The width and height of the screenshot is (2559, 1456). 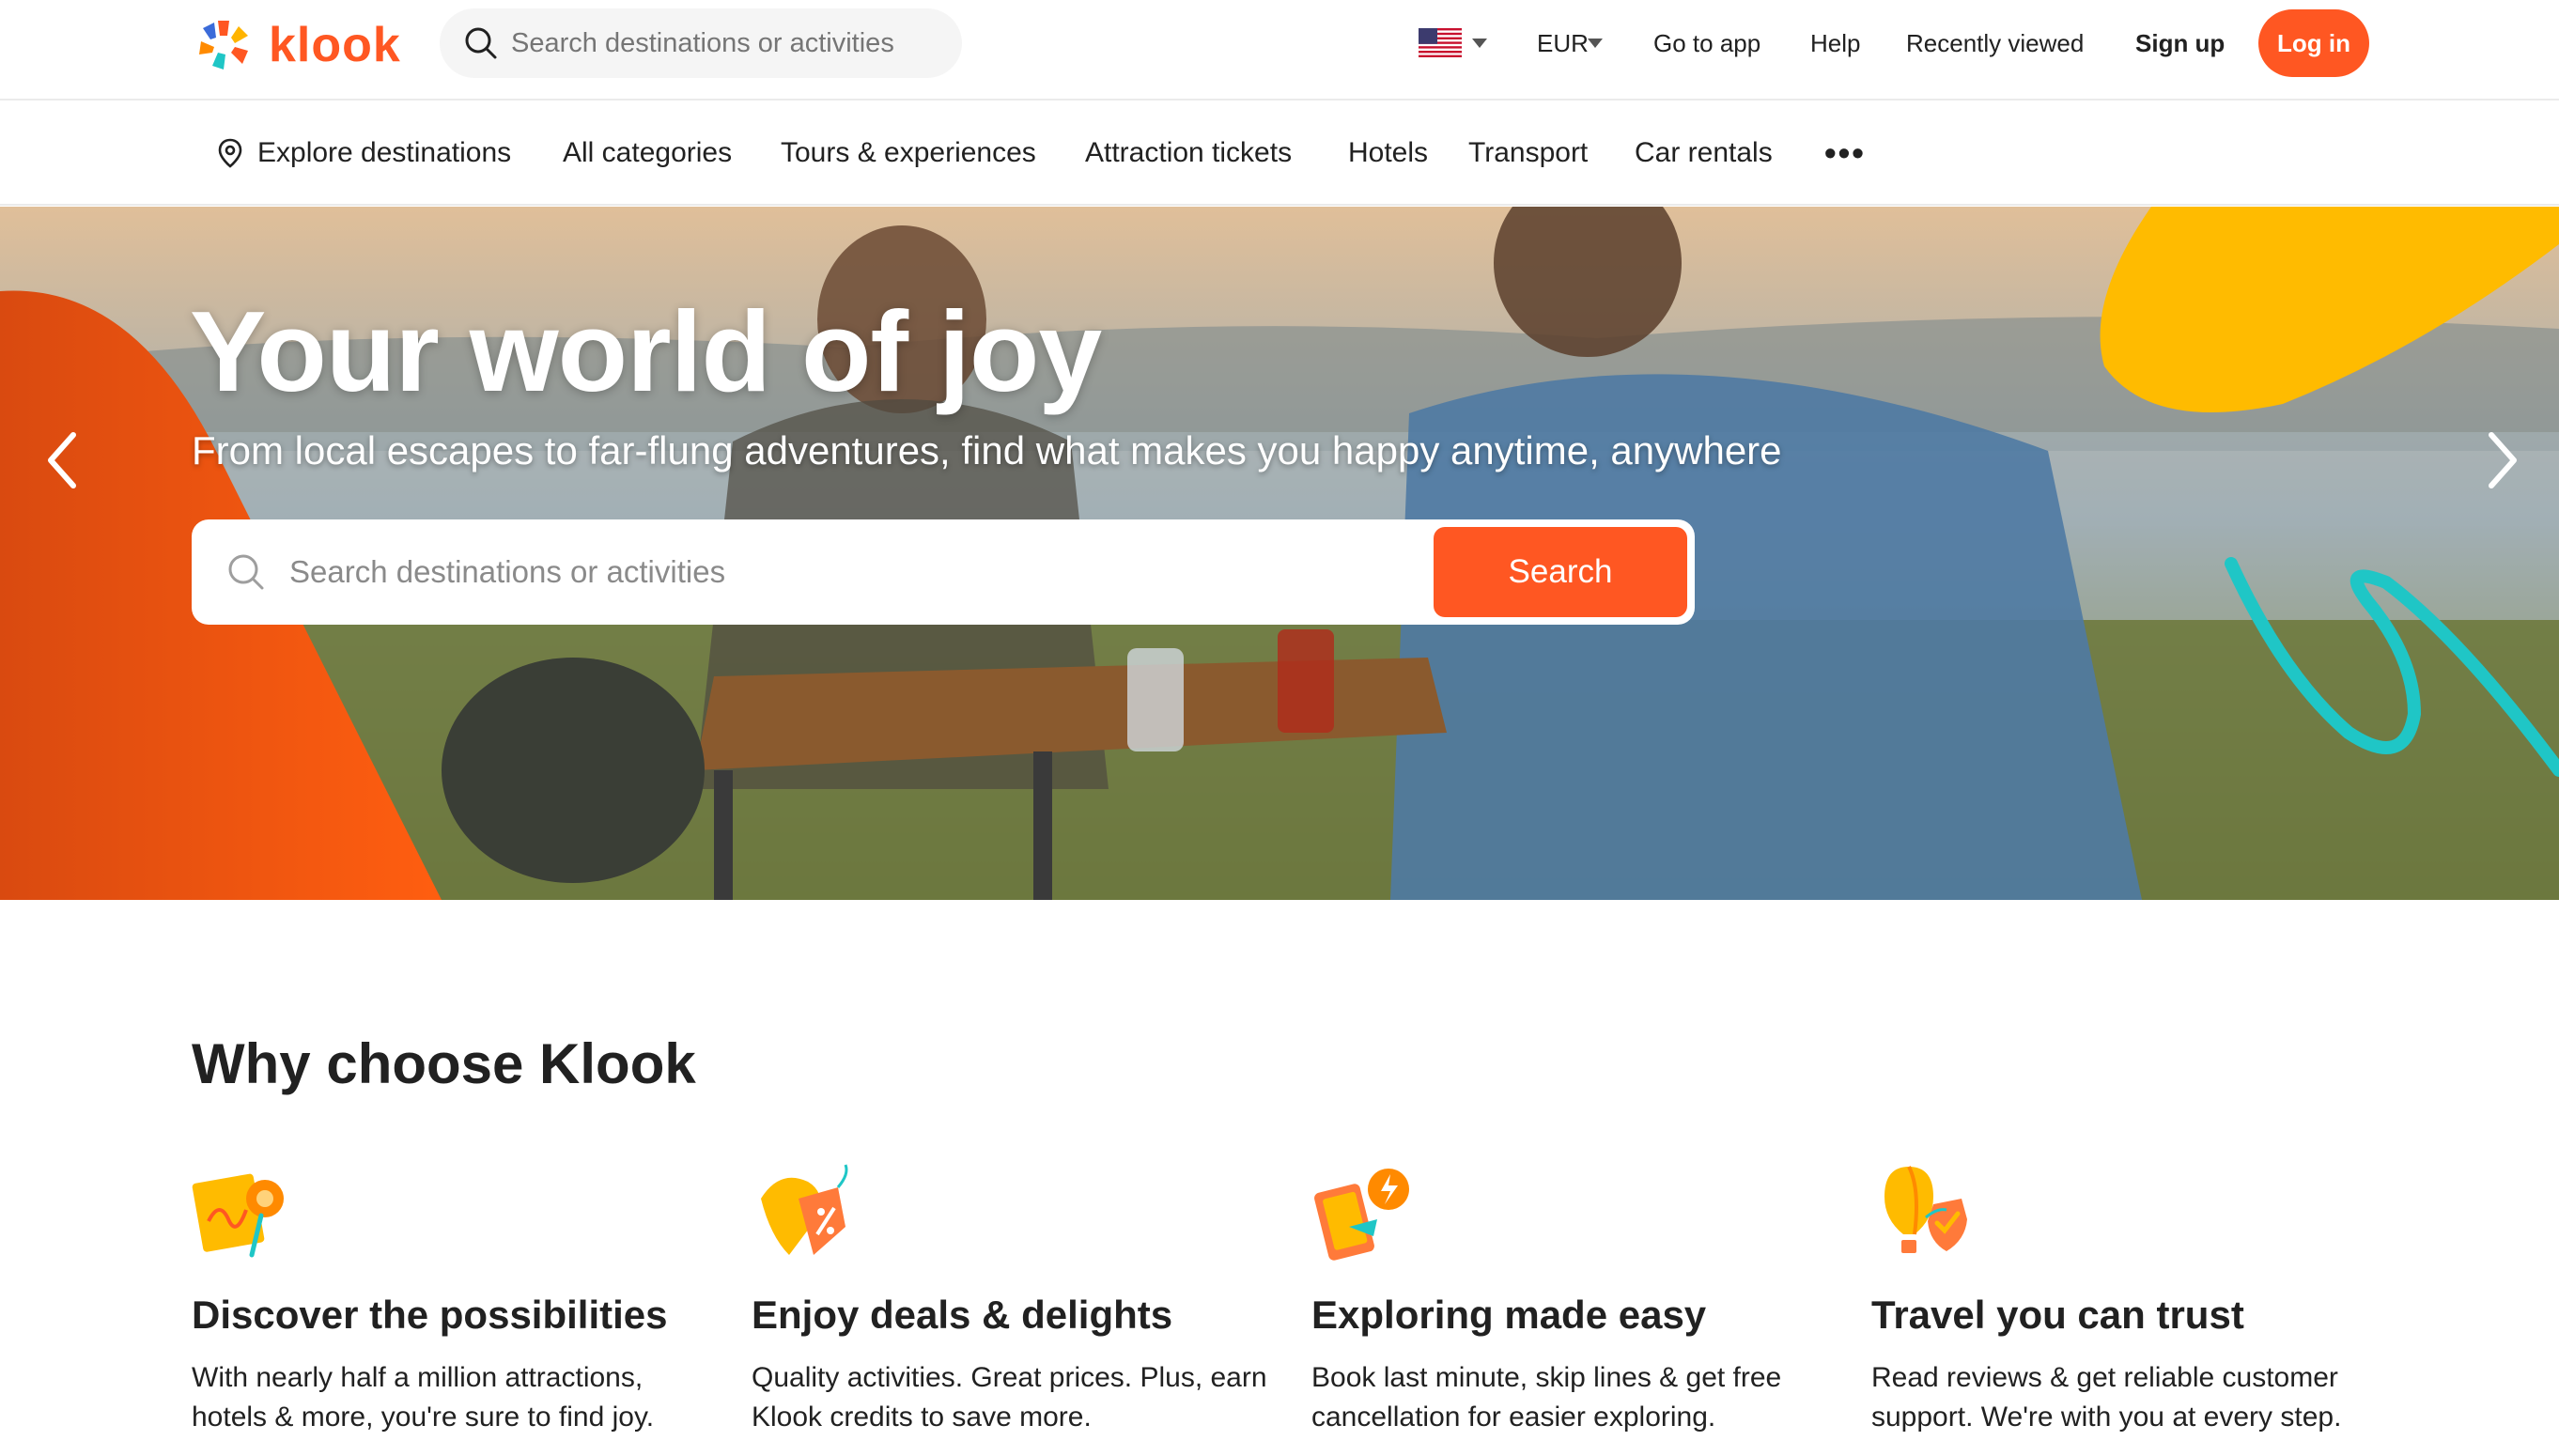 What do you see at coordinates (1704, 153) in the screenshot?
I see `nav-car-rentals: Car rentals` at bounding box center [1704, 153].